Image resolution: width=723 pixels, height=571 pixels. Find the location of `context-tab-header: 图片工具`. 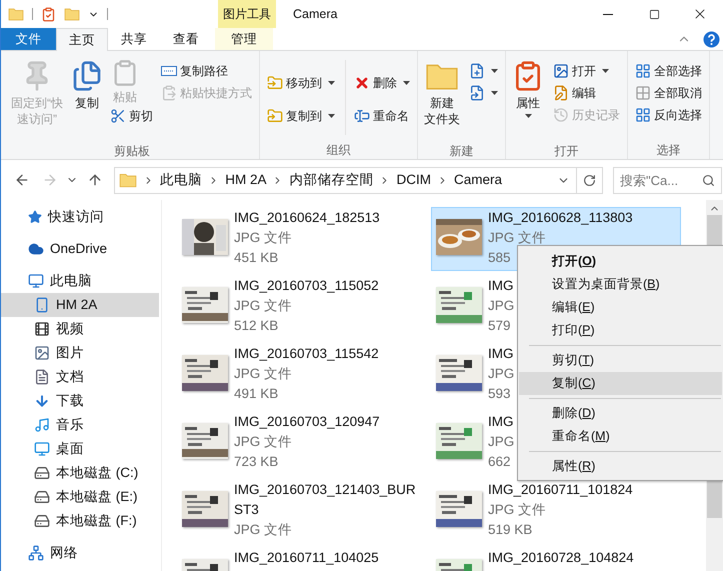

context-tab-header: 图片工具 is located at coordinates (247, 14).